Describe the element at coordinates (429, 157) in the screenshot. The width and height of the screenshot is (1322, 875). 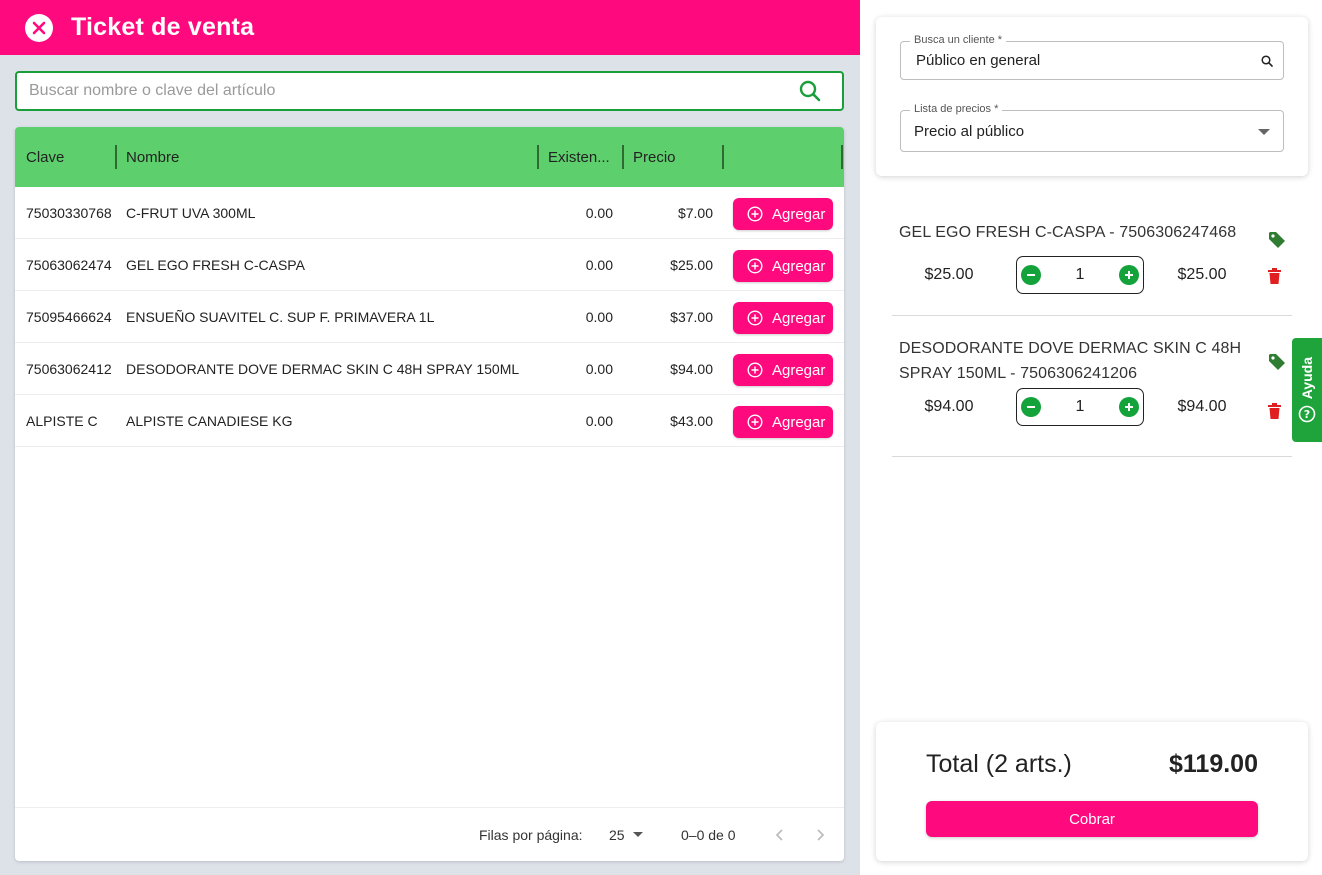
I see `table-header: Clave Nombre Existen... Precio` at that location.